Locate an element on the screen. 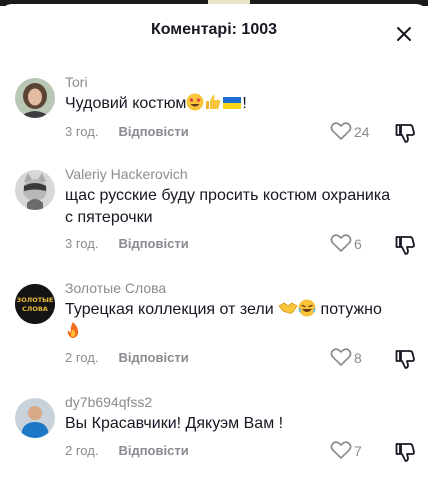 Image resolution: width=428 pixels, height=478 pixels. fire-emoji is located at coordinates (73, 330).